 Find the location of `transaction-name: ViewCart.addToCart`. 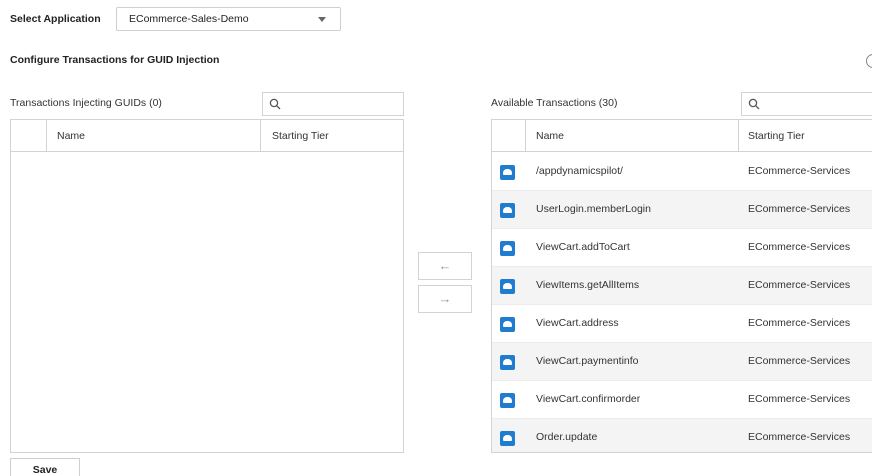

transaction-name: ViewCart.addToCart is located at coordinates (583, 247).